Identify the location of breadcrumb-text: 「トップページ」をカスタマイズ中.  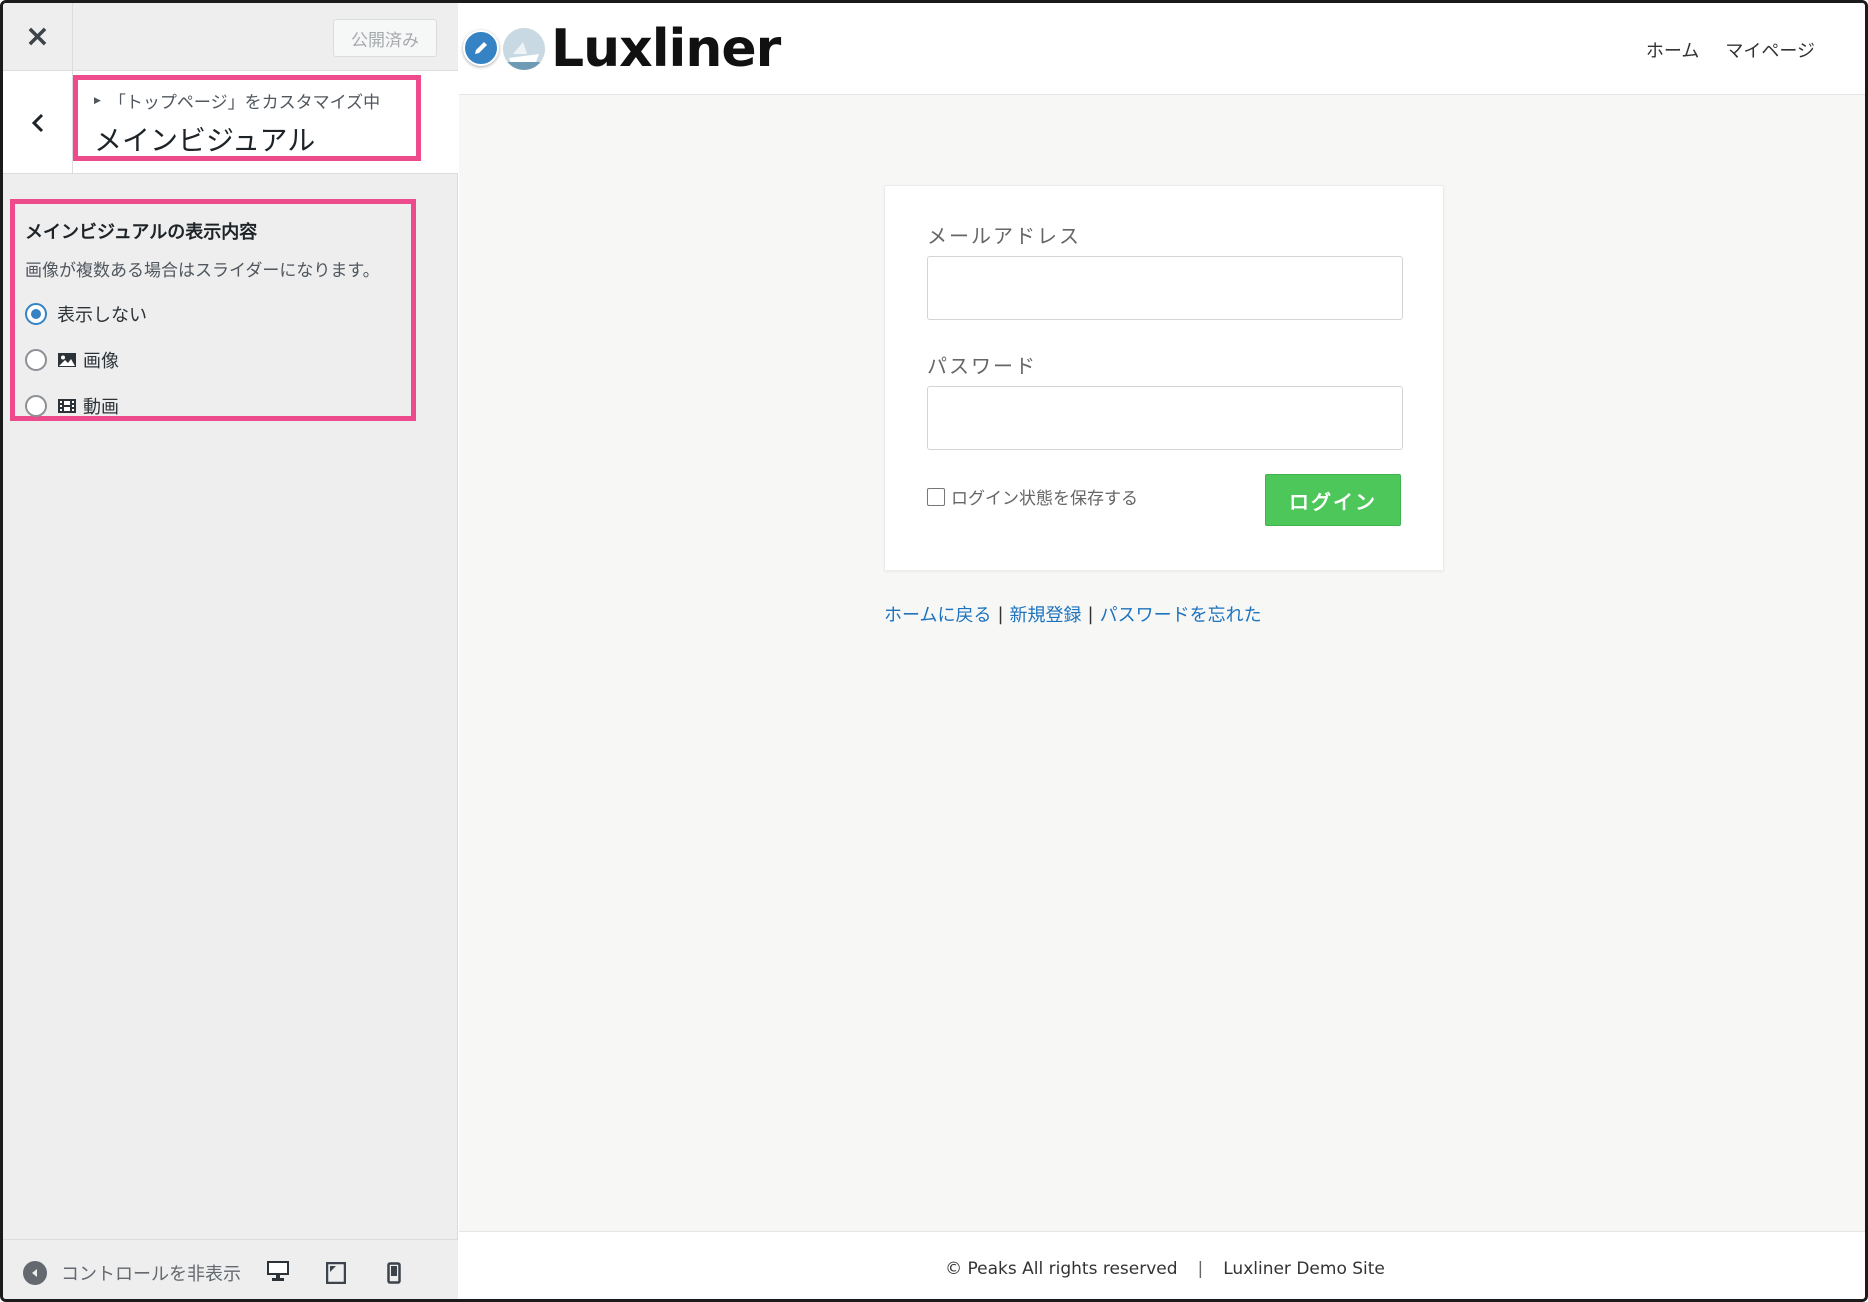
(244, 103).